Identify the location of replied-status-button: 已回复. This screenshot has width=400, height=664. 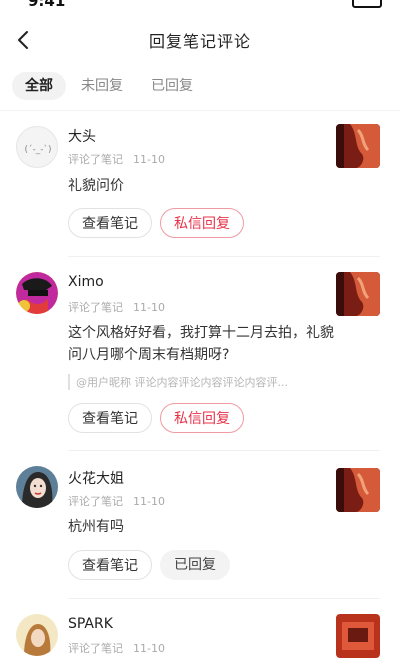
(195, 565).